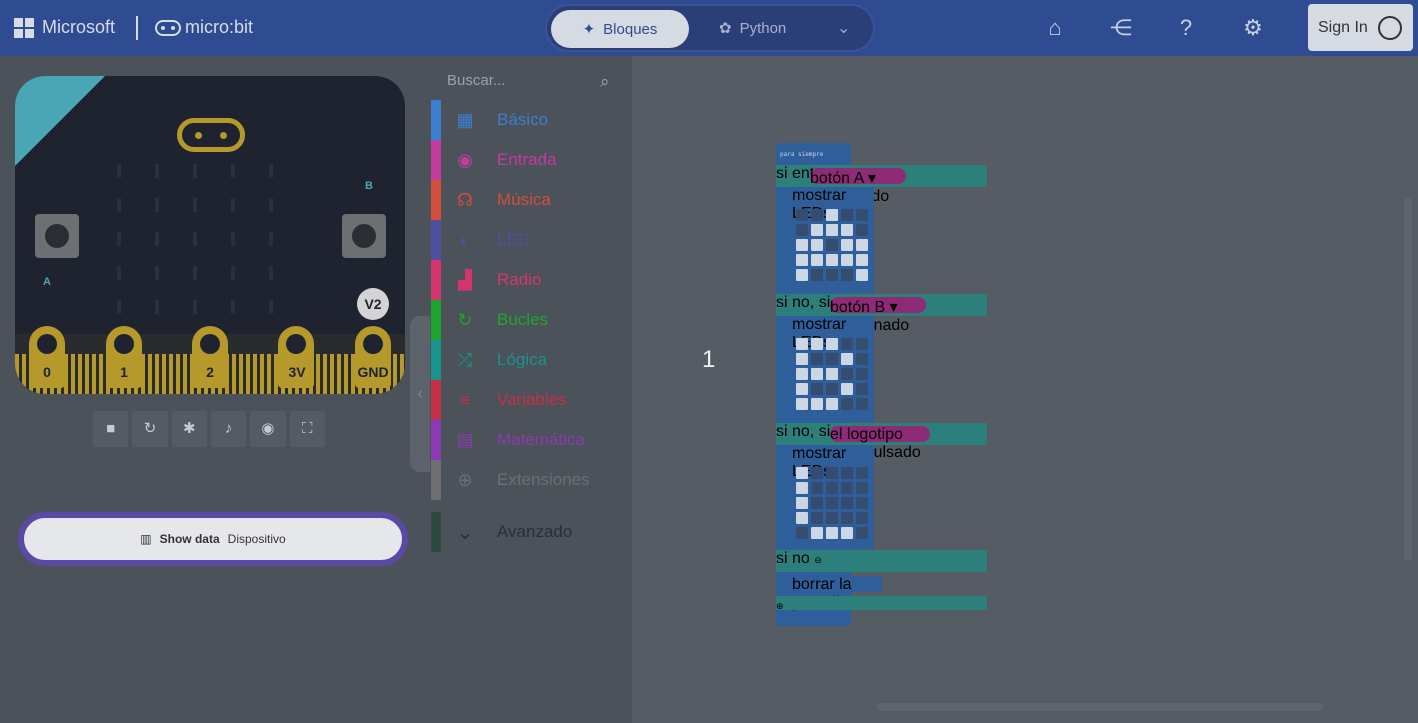  Describe the element at coordinates (150, 429) in the screenshot. I see `restart-icon: ↻` at that location.